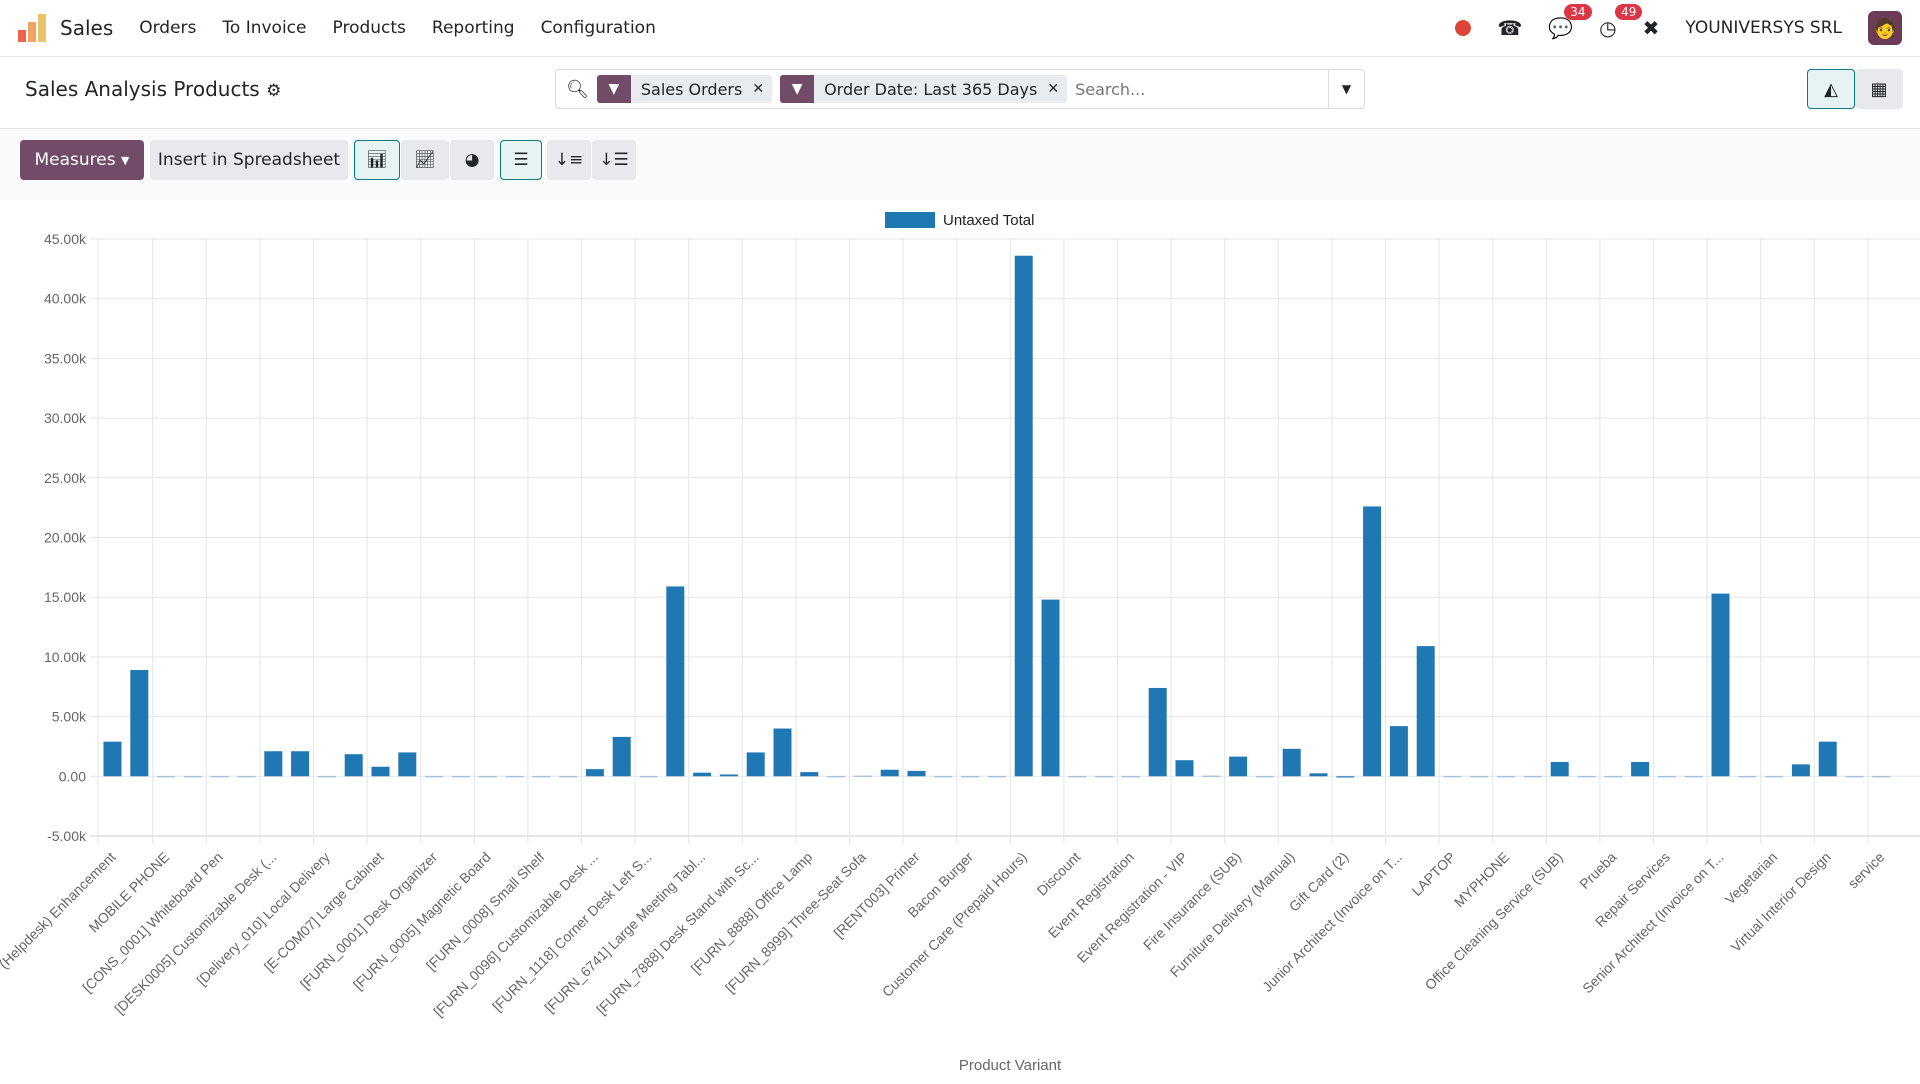 The width and height of the screenshot is (1920, 1084). Describe the element at coordinates (264, 28) in the screenshot. I see `menu-to-invoice: To Invoice` at that location.